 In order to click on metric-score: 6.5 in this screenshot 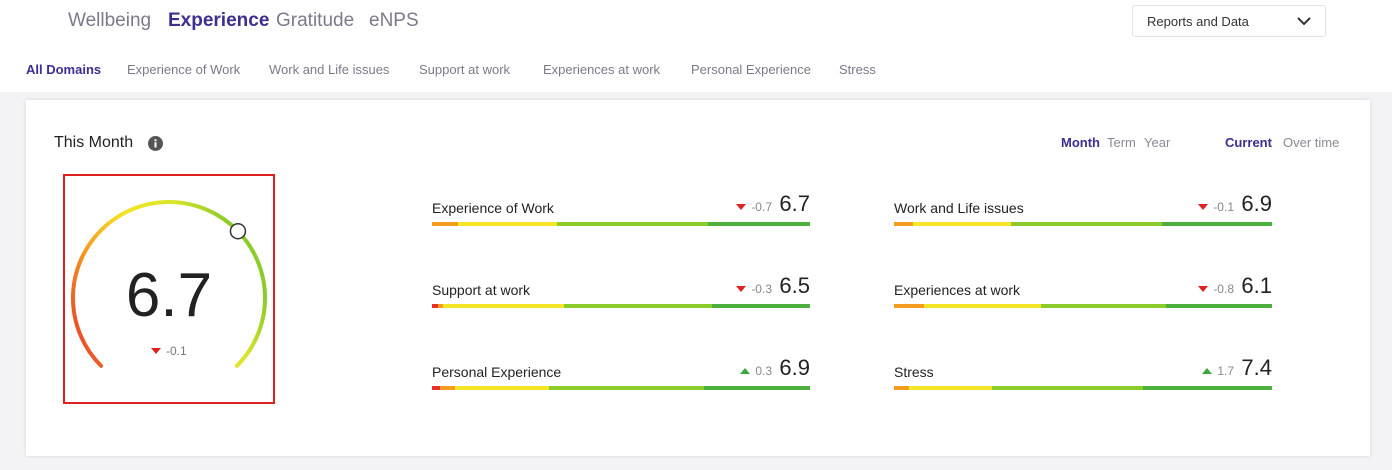, I will do `click(794, 285)`.